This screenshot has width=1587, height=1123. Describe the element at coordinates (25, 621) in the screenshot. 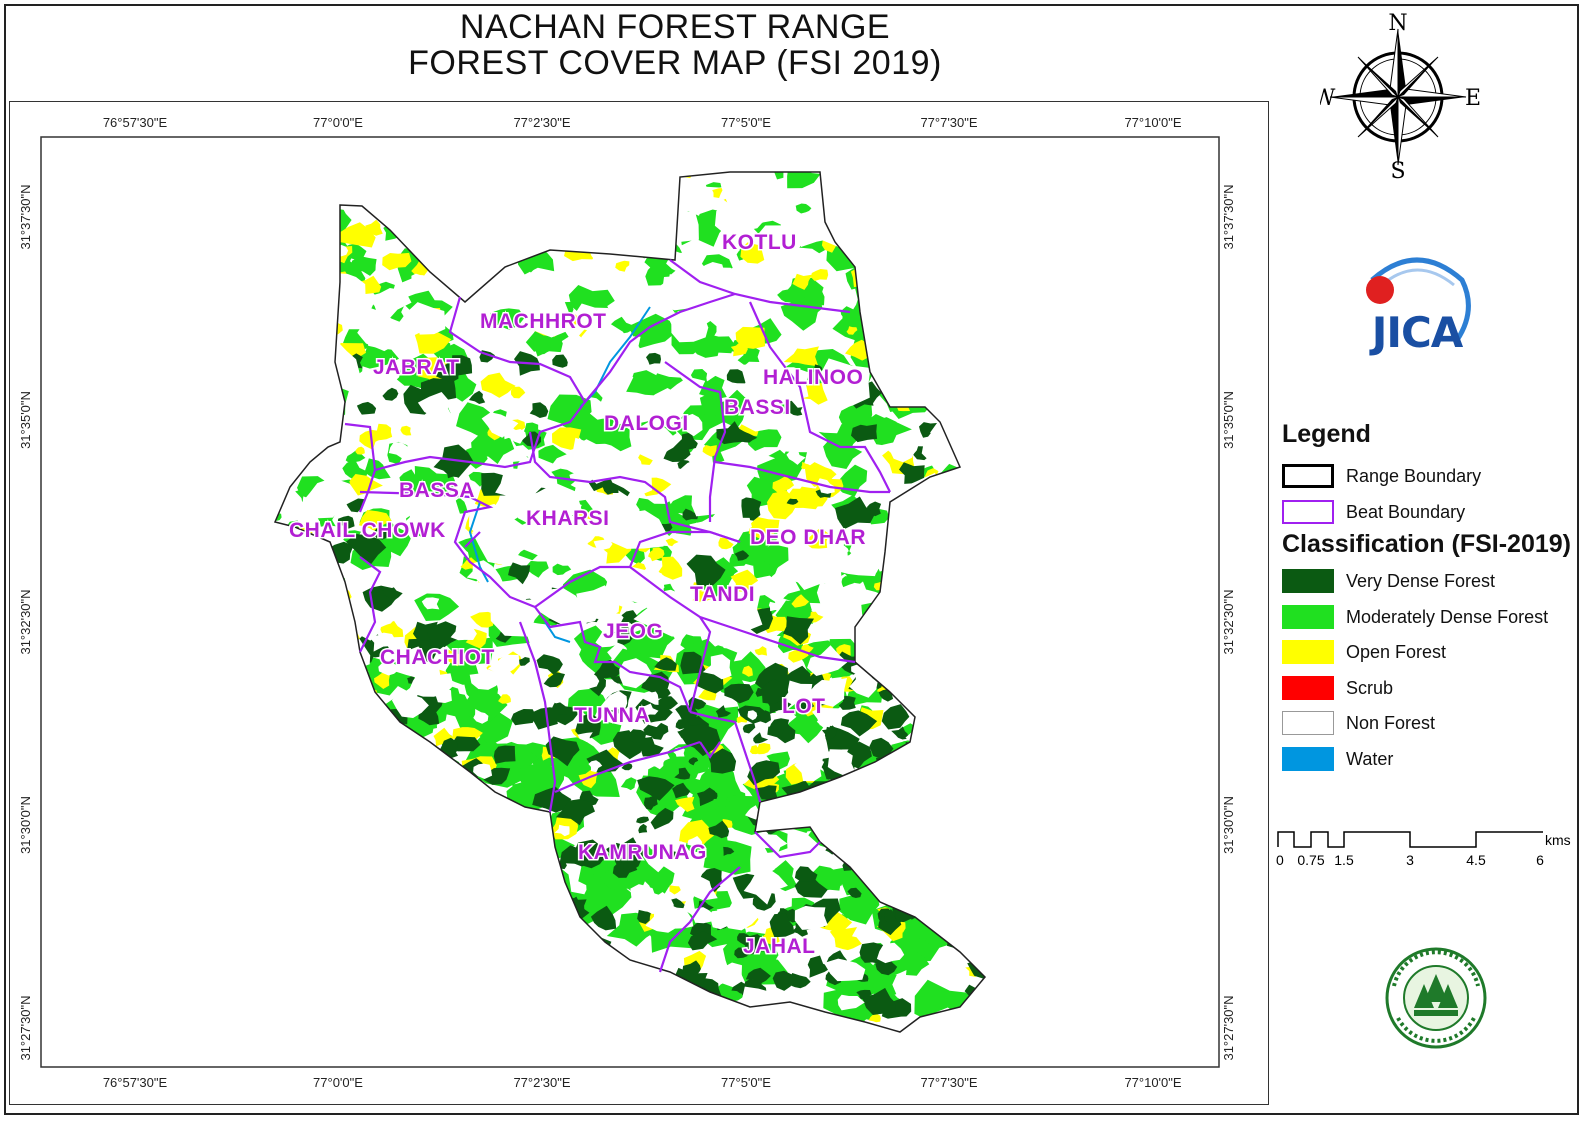

I see `lat-label-left: 31°32'30"N` at that location.